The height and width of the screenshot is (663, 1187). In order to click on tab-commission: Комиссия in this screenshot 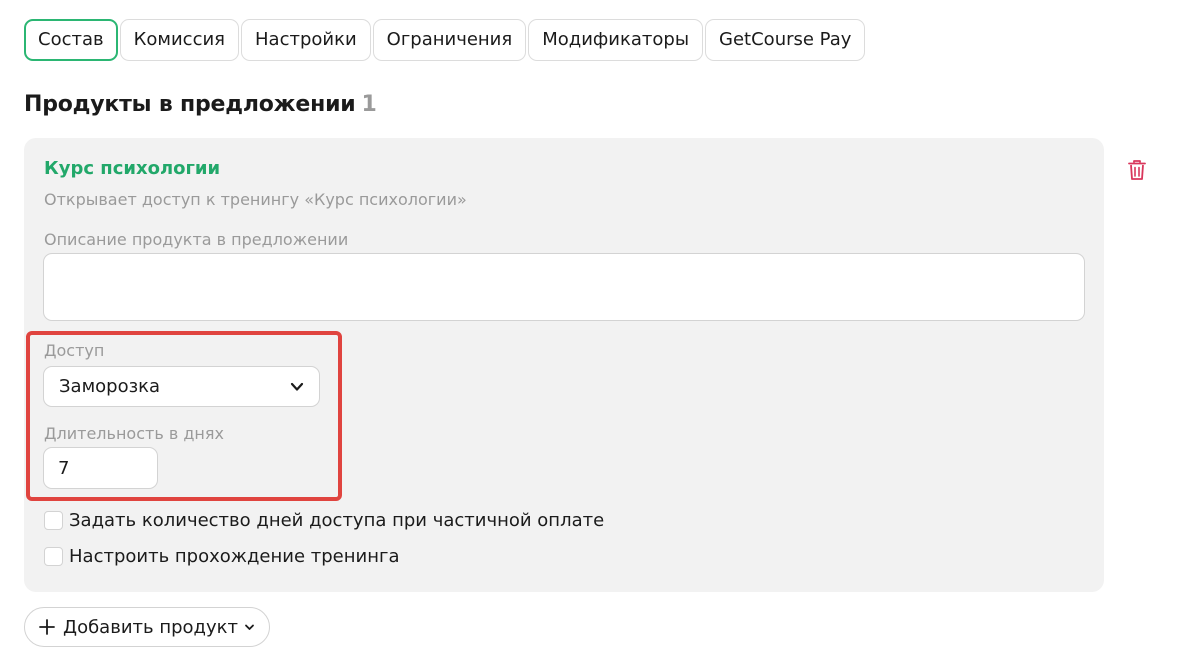, I will do `click(179, 40)`.